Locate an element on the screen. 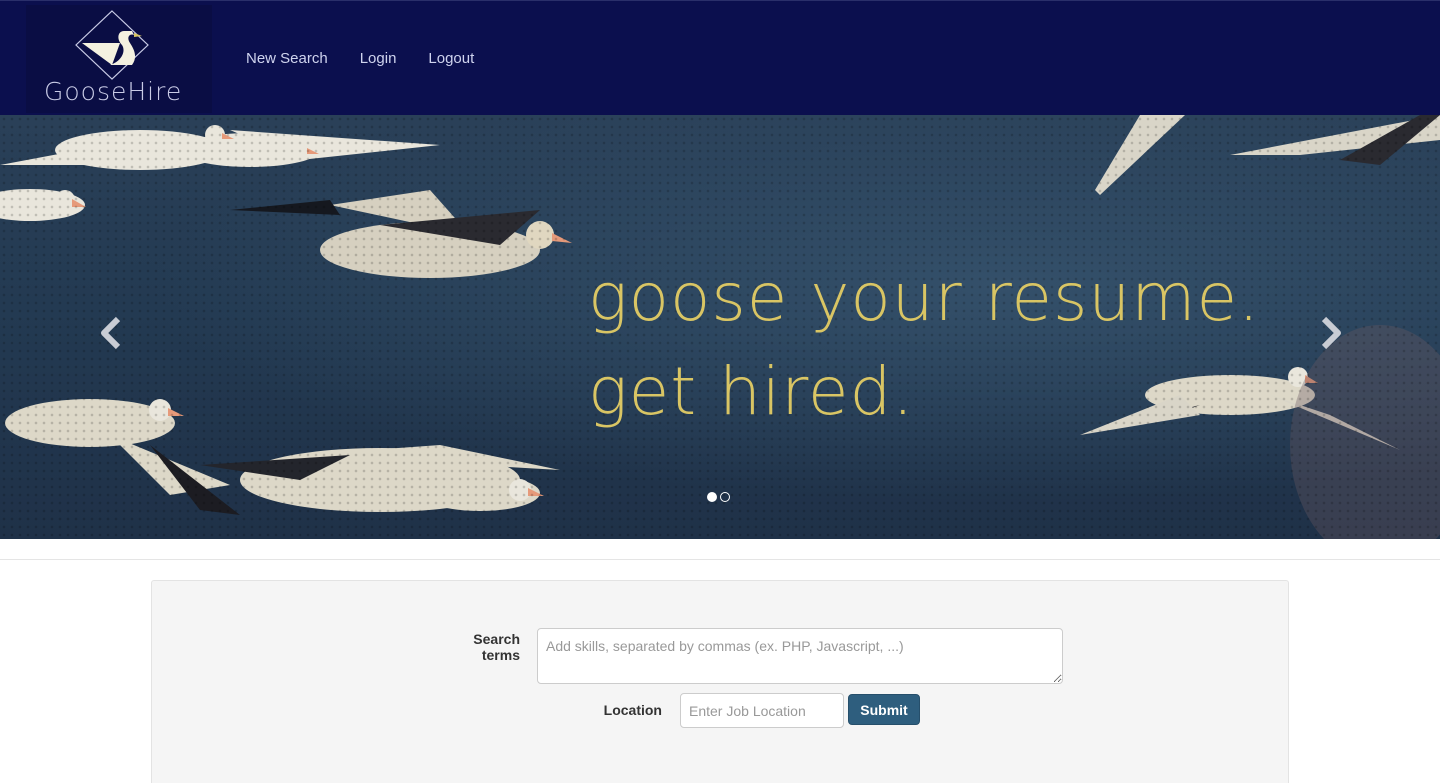  chevron-left-icon is located at coordinates (111, 333).